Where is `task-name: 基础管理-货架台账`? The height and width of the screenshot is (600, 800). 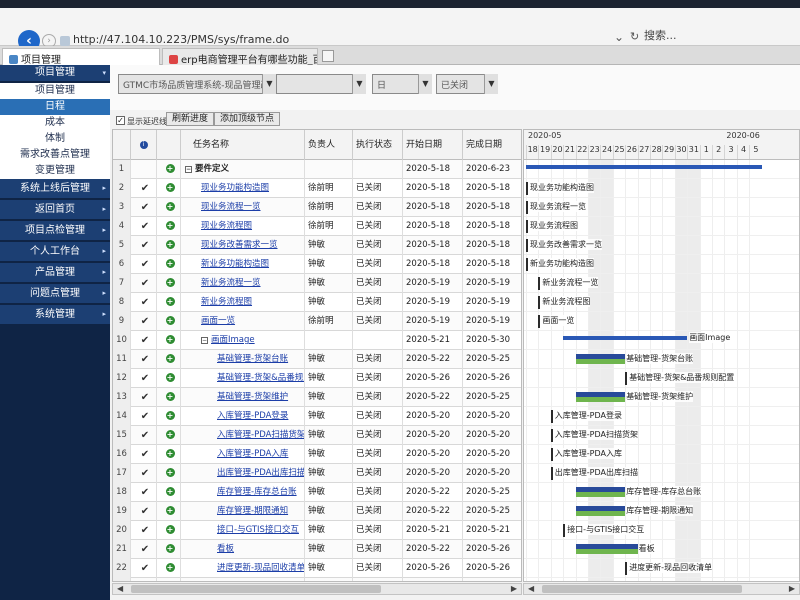 task-name: 基础管理-货架台账 is located at coordinates (243, 359).